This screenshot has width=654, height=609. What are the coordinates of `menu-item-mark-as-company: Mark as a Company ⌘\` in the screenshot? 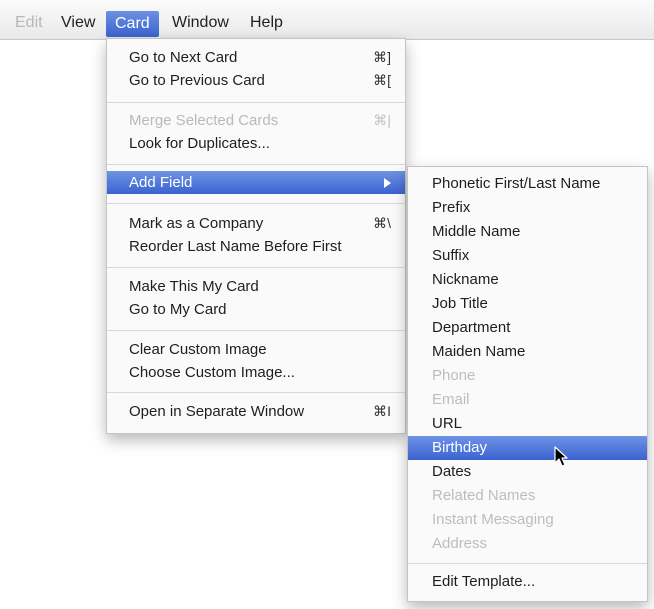 It's located at (256, 223).